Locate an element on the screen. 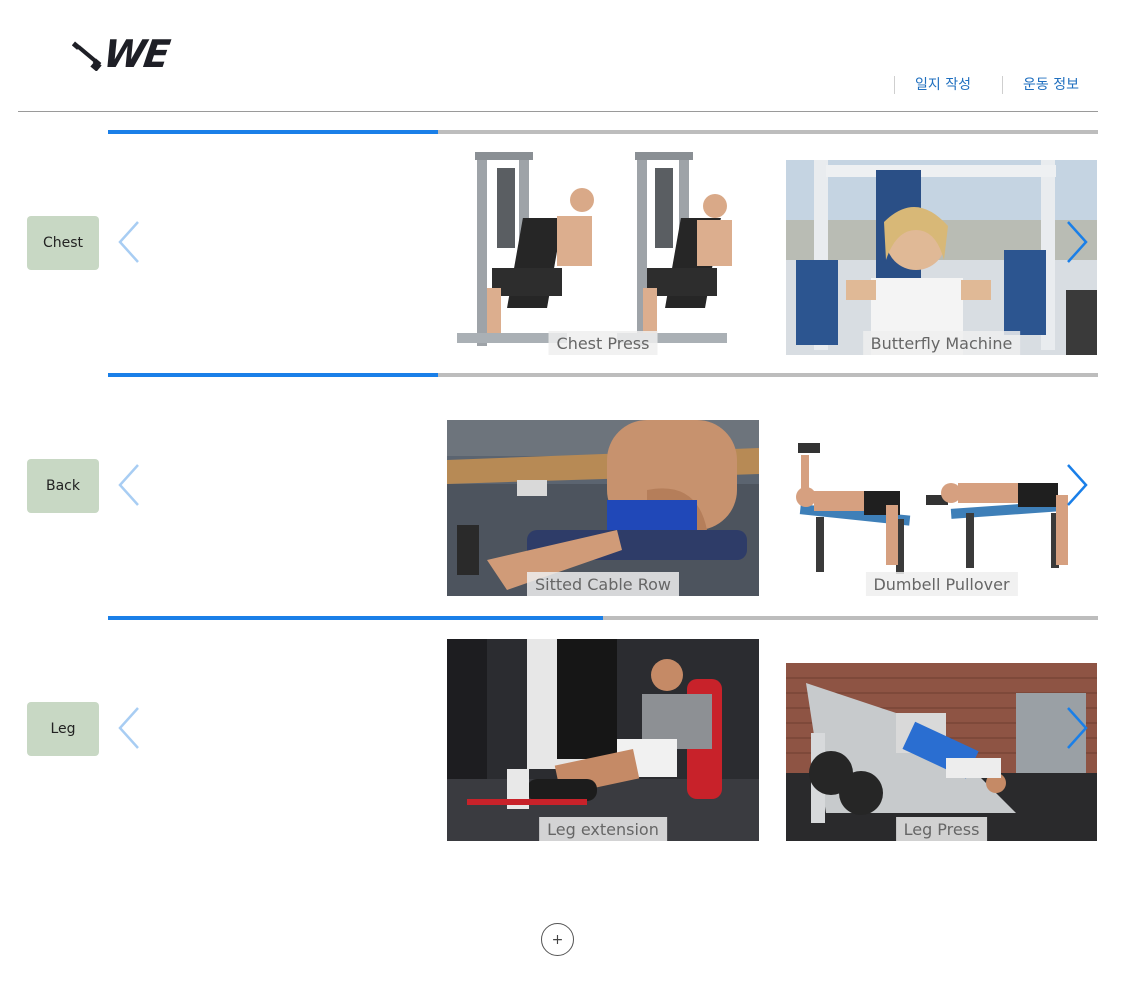  exercise-label: Dumbell Pullover is located at coordinates (941, 584).